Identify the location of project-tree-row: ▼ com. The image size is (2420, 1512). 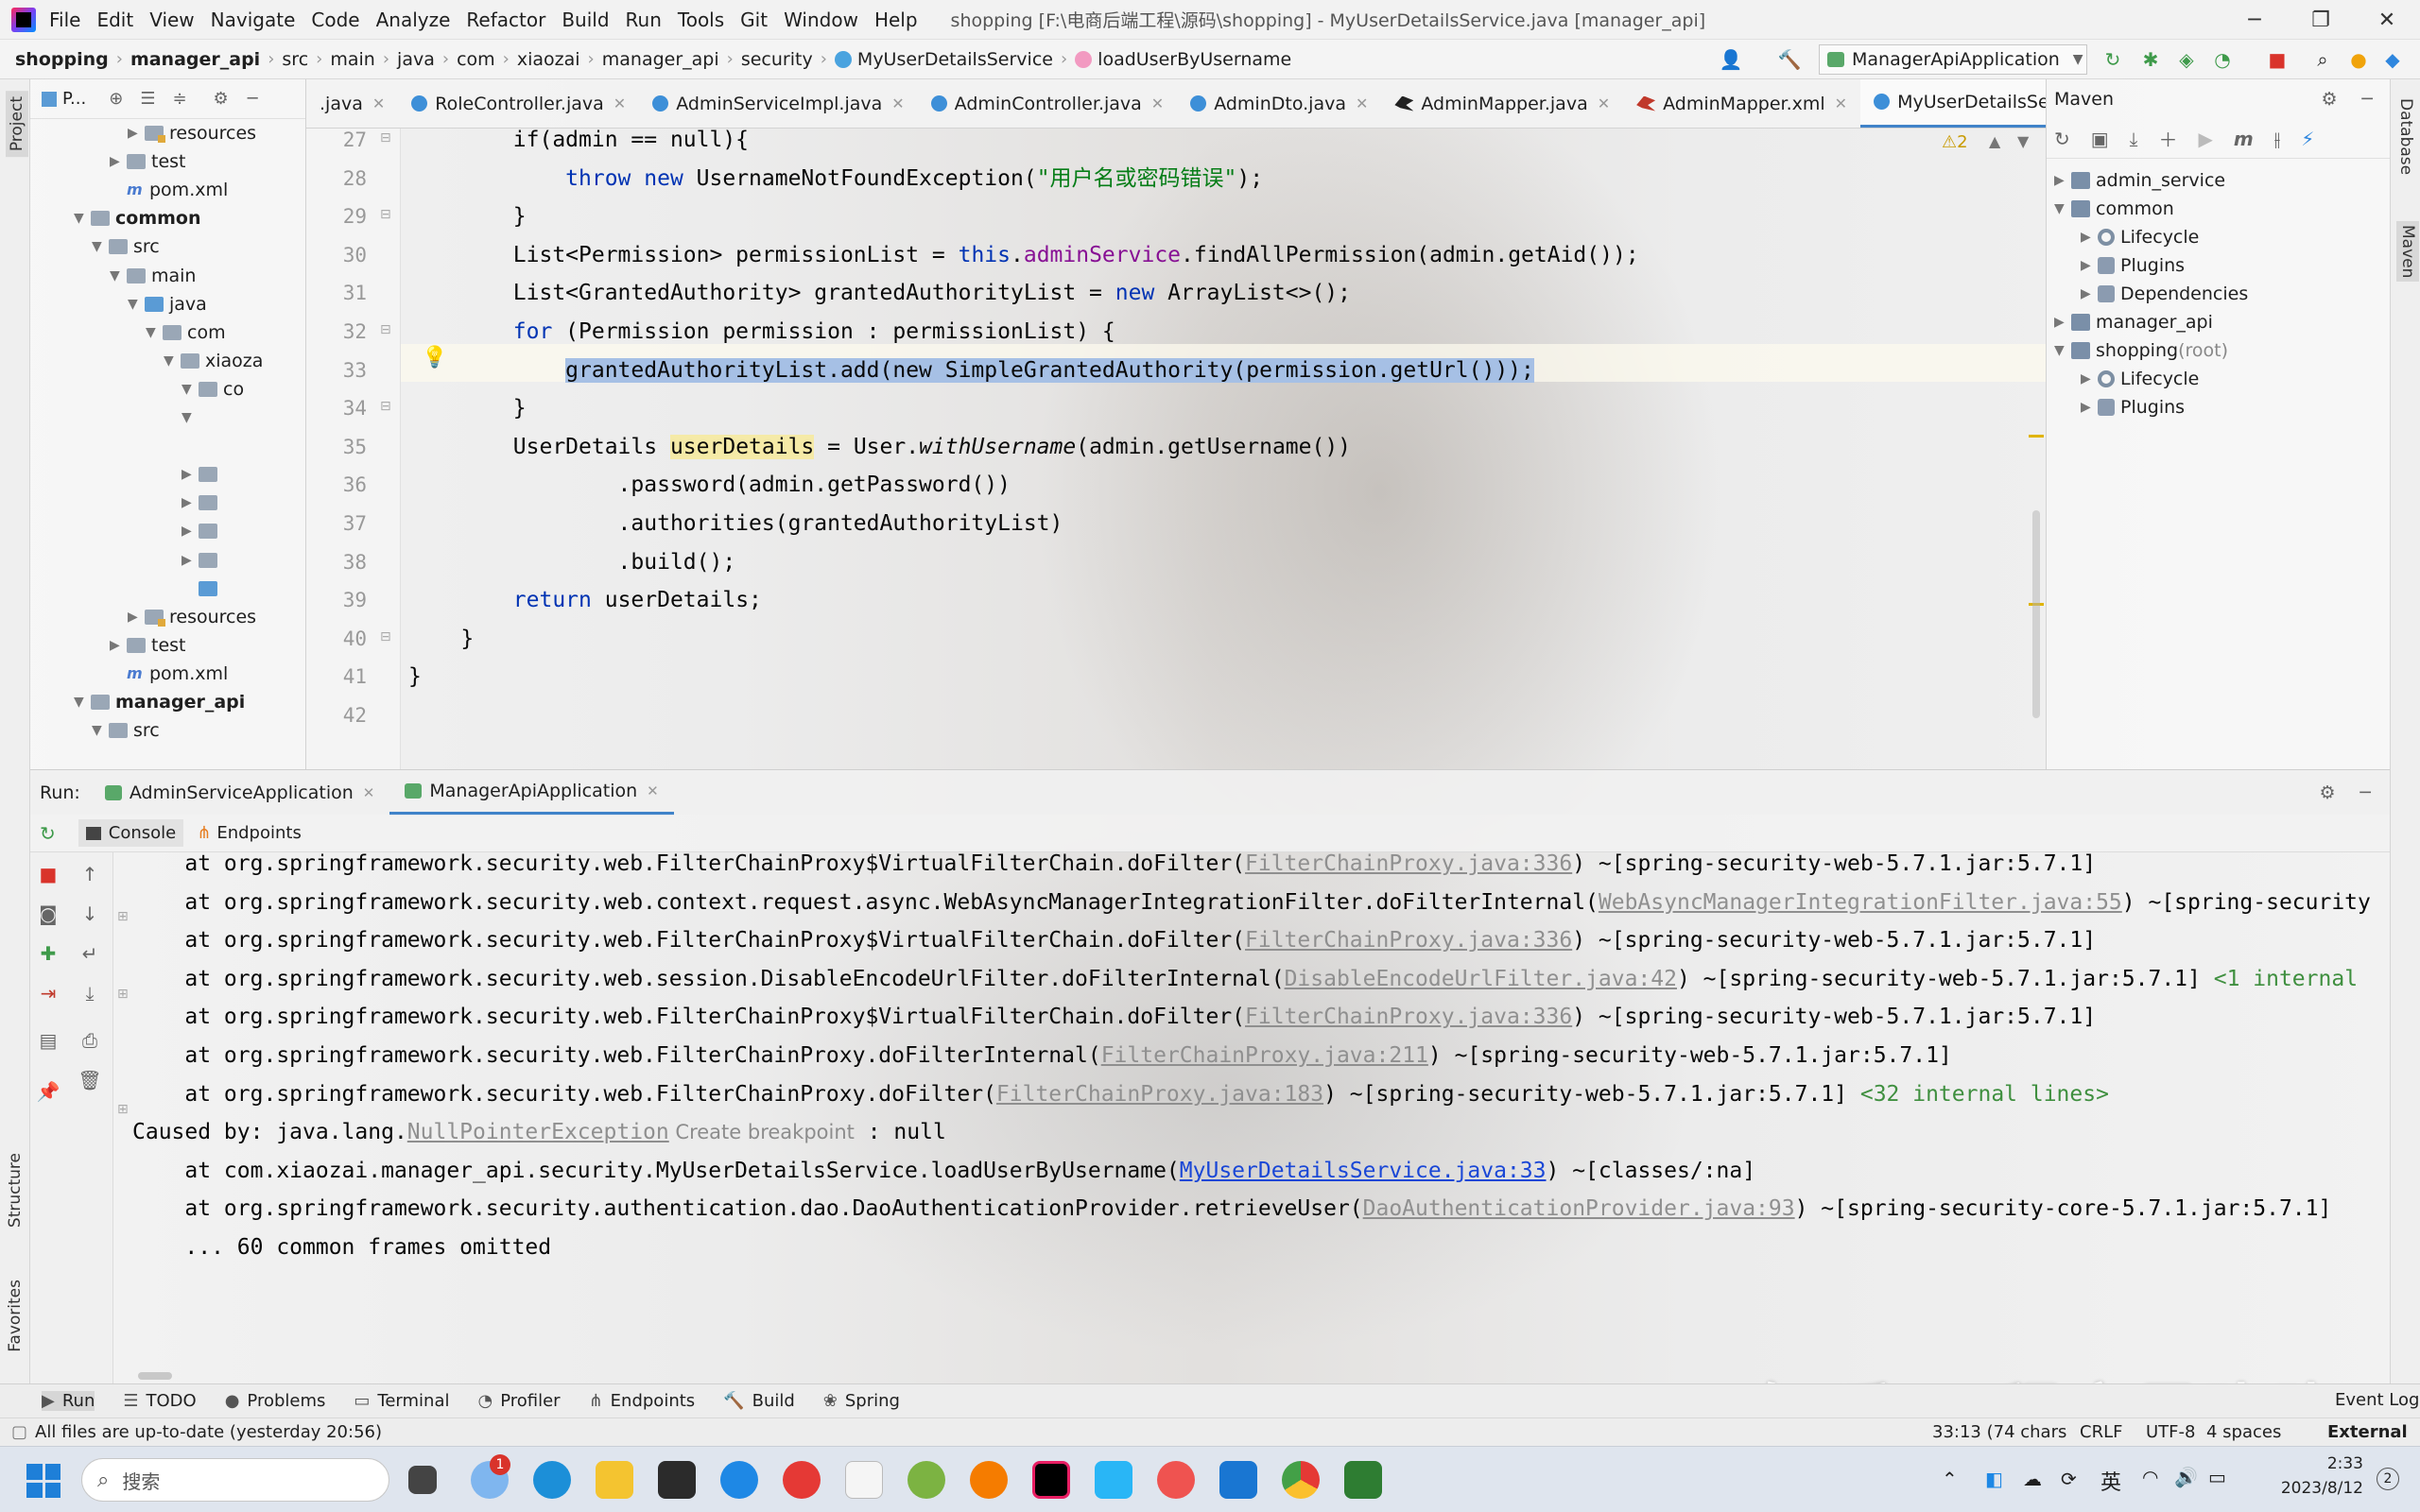
(186, 332).